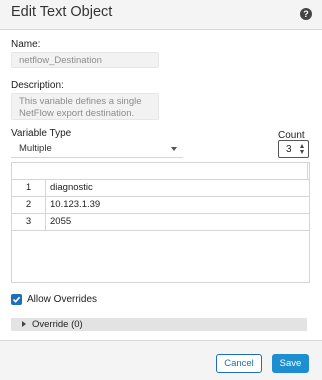 This screenshot has width=322, height=380. I want to click on cancel-button: Cancel, so click(239, 363).